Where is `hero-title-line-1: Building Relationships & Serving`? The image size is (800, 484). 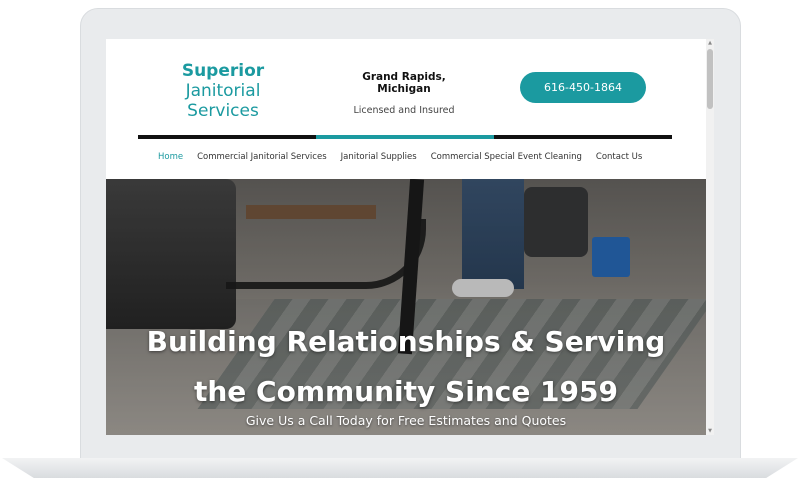 hero-title-line-1: Building Relationships & Serving is located at coordinates (406, 341).